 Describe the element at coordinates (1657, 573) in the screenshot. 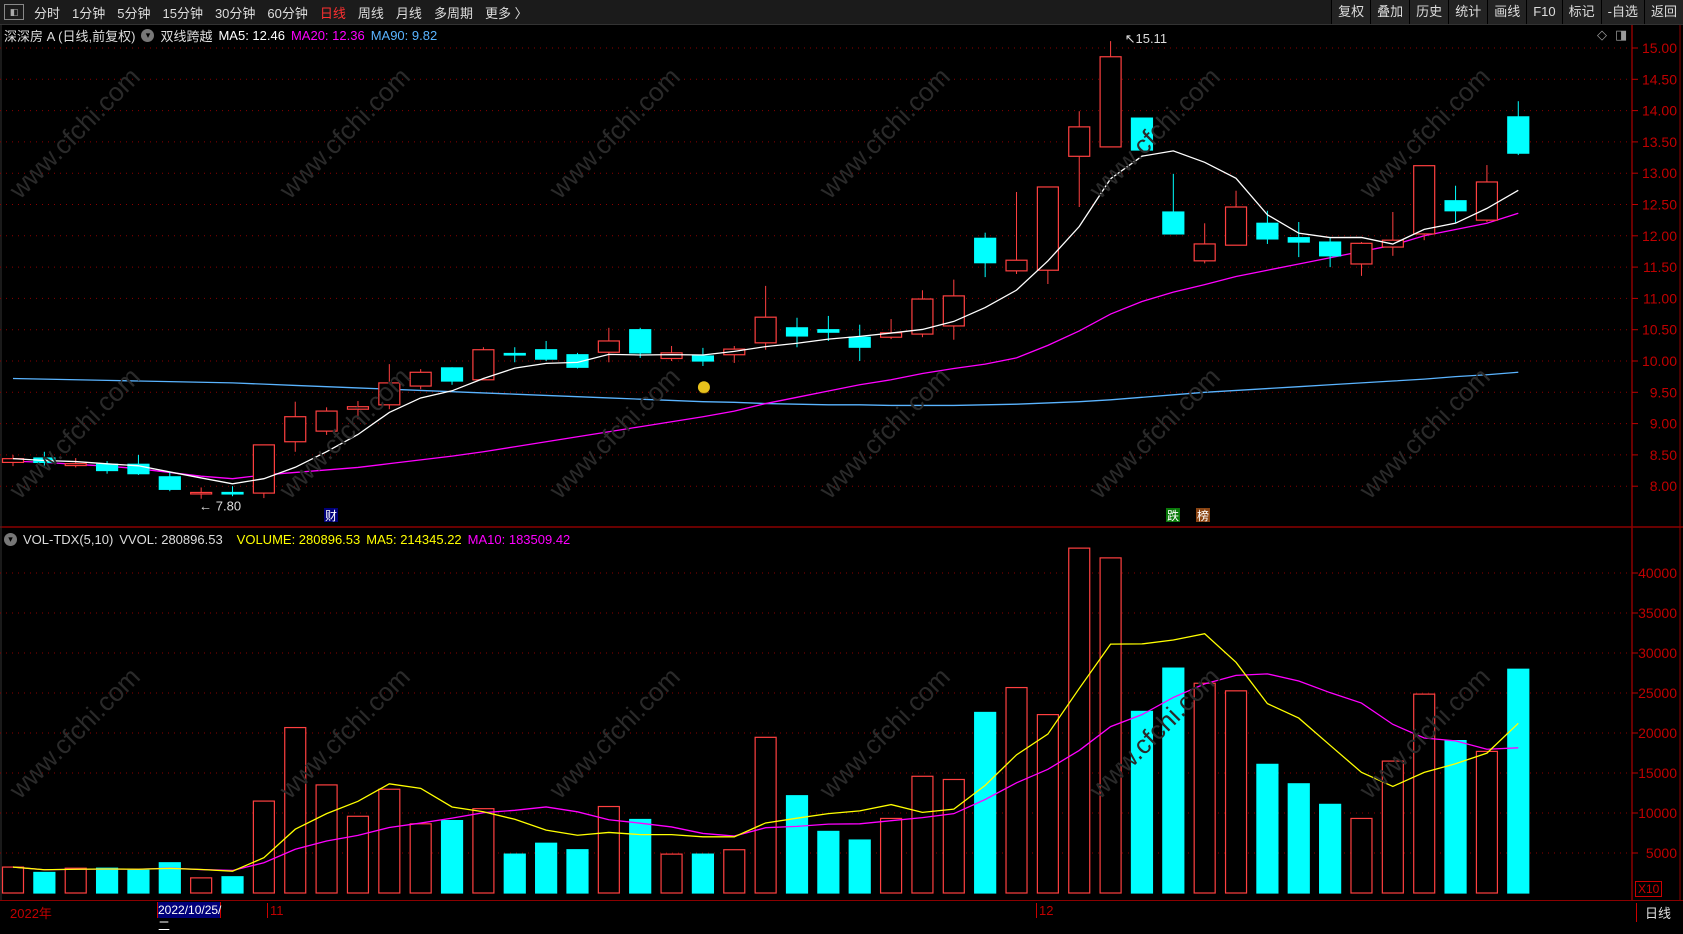

I see `volume-tick-label: 40000` at that location.